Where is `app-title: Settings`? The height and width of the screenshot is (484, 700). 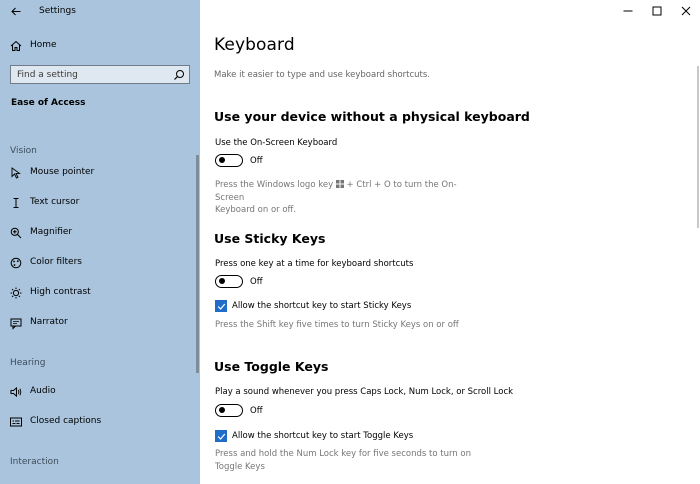 app-title: Settings is located at coordinates (57, 11).